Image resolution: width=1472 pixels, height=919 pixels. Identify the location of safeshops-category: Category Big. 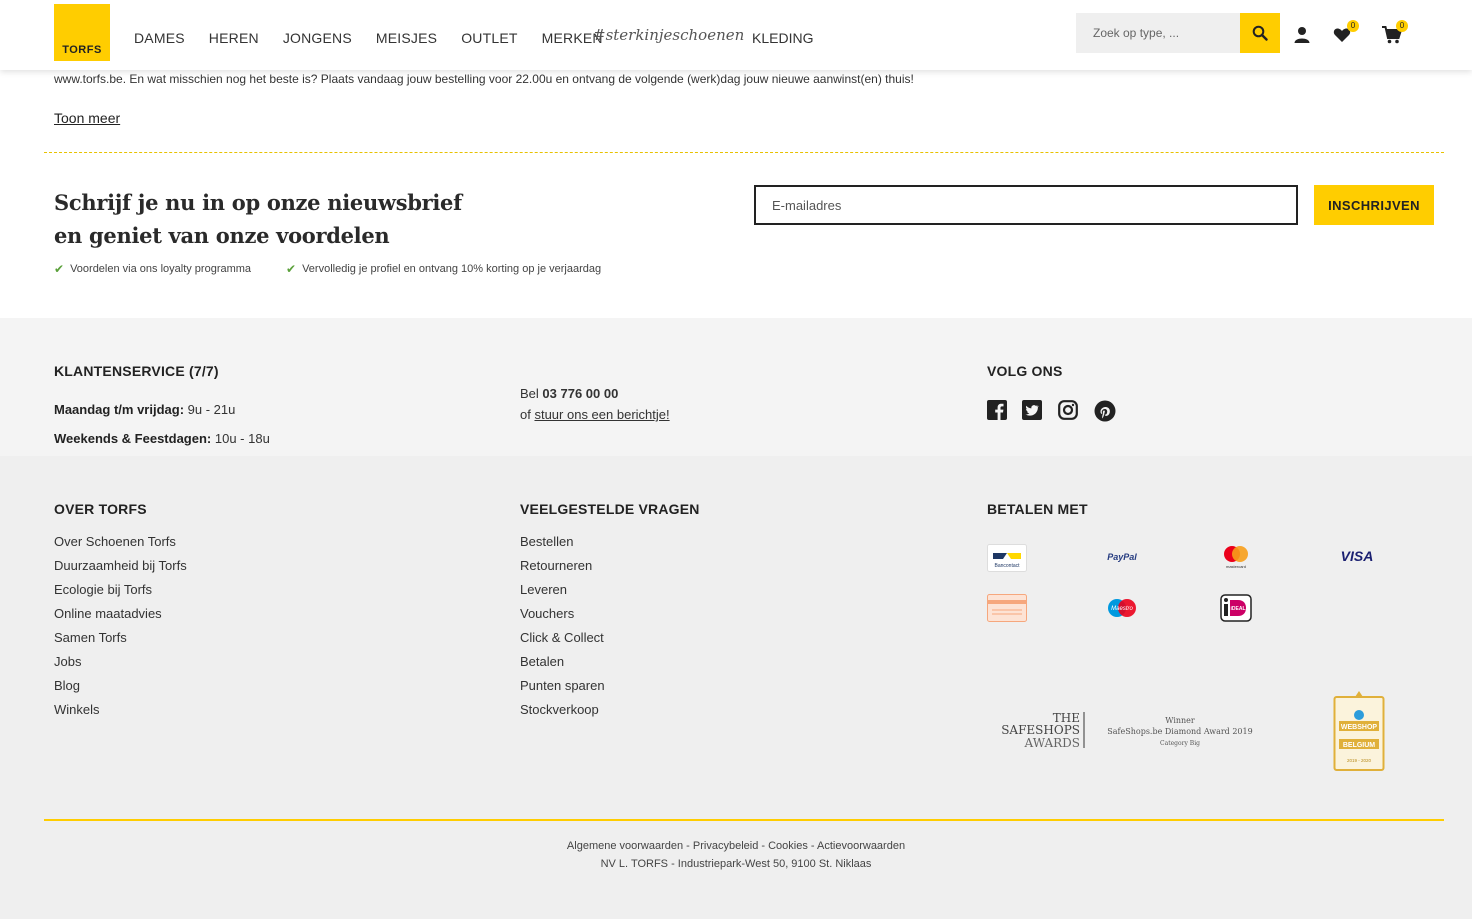
(1180, 743).